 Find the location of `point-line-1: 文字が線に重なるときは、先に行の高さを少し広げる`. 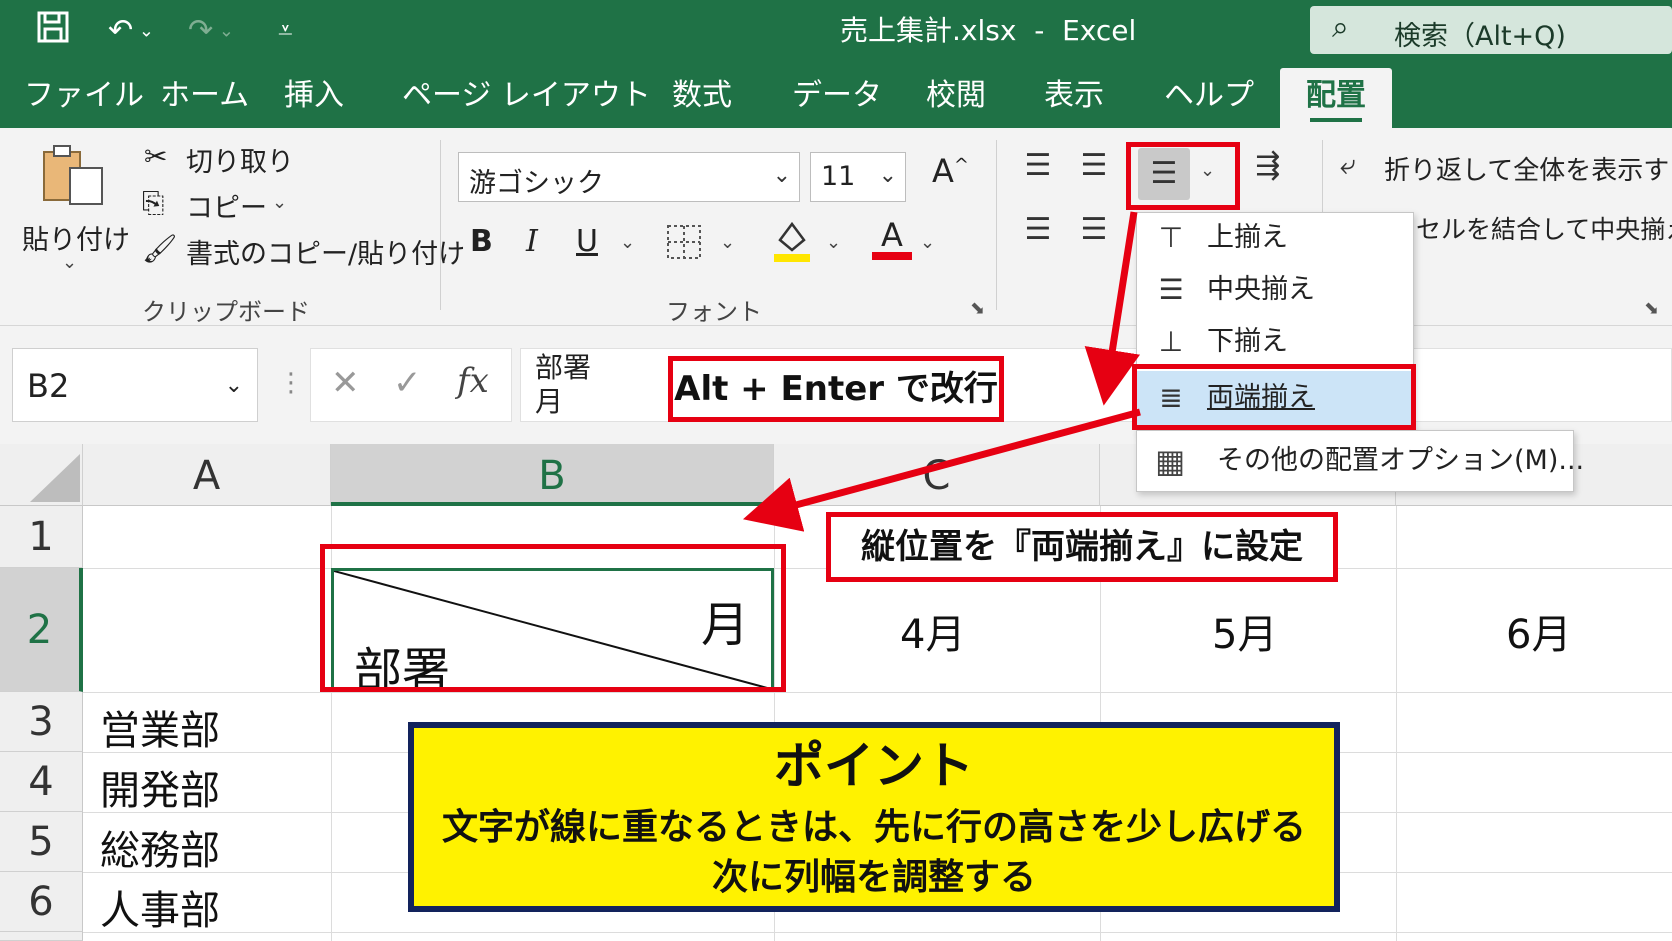

point-line-1: 文字が線に重なるときは、先に行の高さを少し広げる is located at coordinates (873, 827).